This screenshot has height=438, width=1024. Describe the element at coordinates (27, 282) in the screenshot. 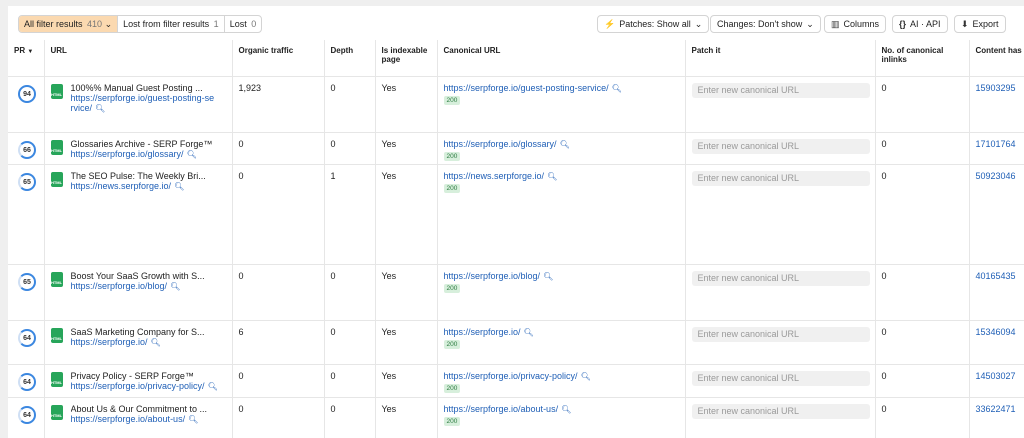

I see `pr-score-ring: 65` at that location.